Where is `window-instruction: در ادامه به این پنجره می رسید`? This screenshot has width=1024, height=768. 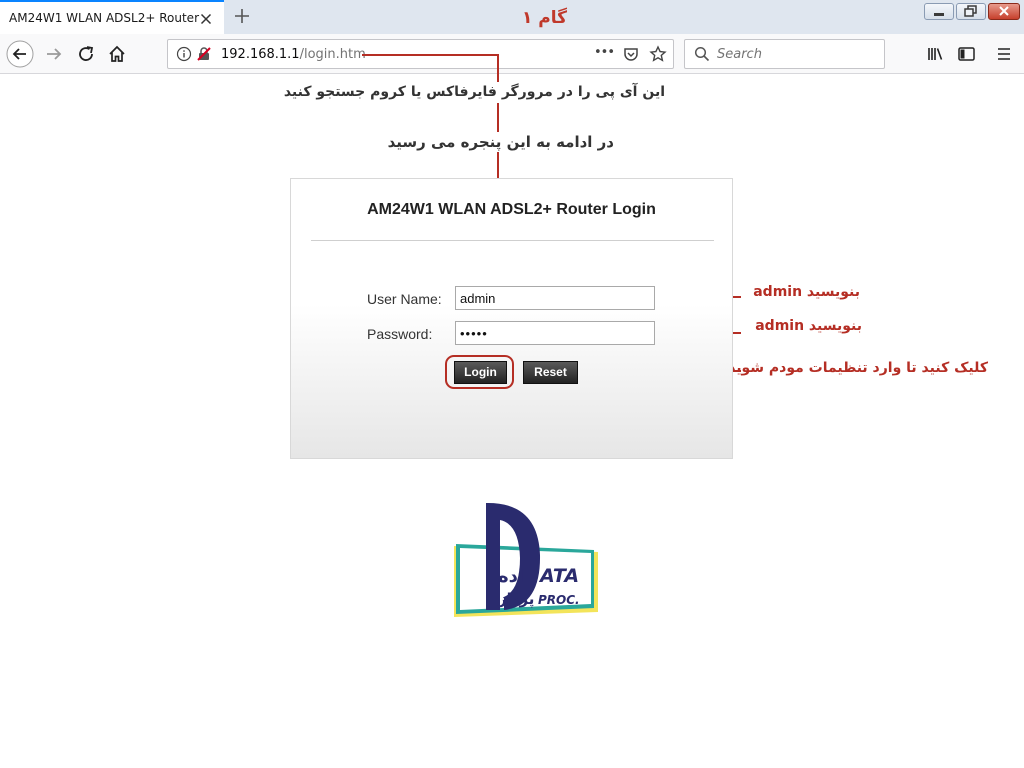
window-instruction: در ادامه به این پنجره می رسید is located at coordinates (500, 142).